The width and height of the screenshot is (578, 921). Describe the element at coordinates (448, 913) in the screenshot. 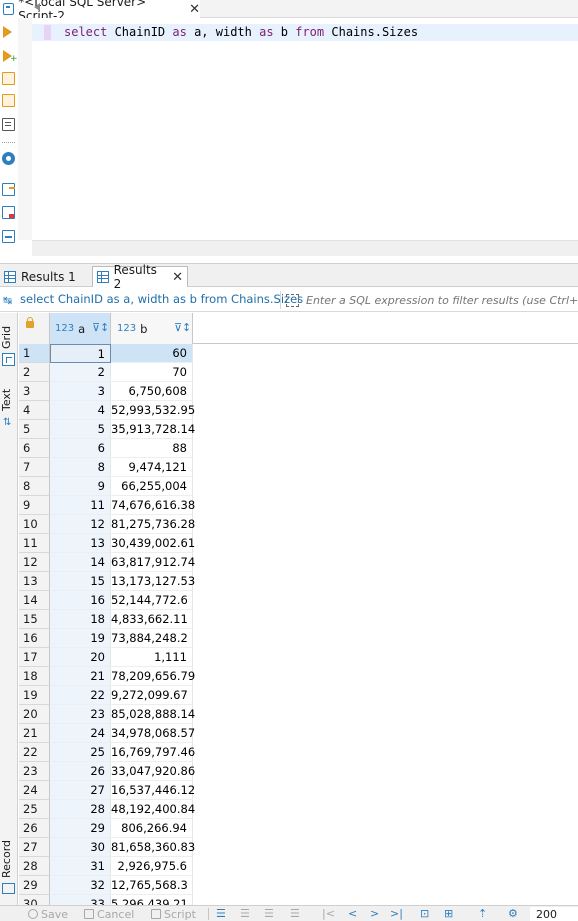

I see `fetch-all-icon: ⊞` at that location.